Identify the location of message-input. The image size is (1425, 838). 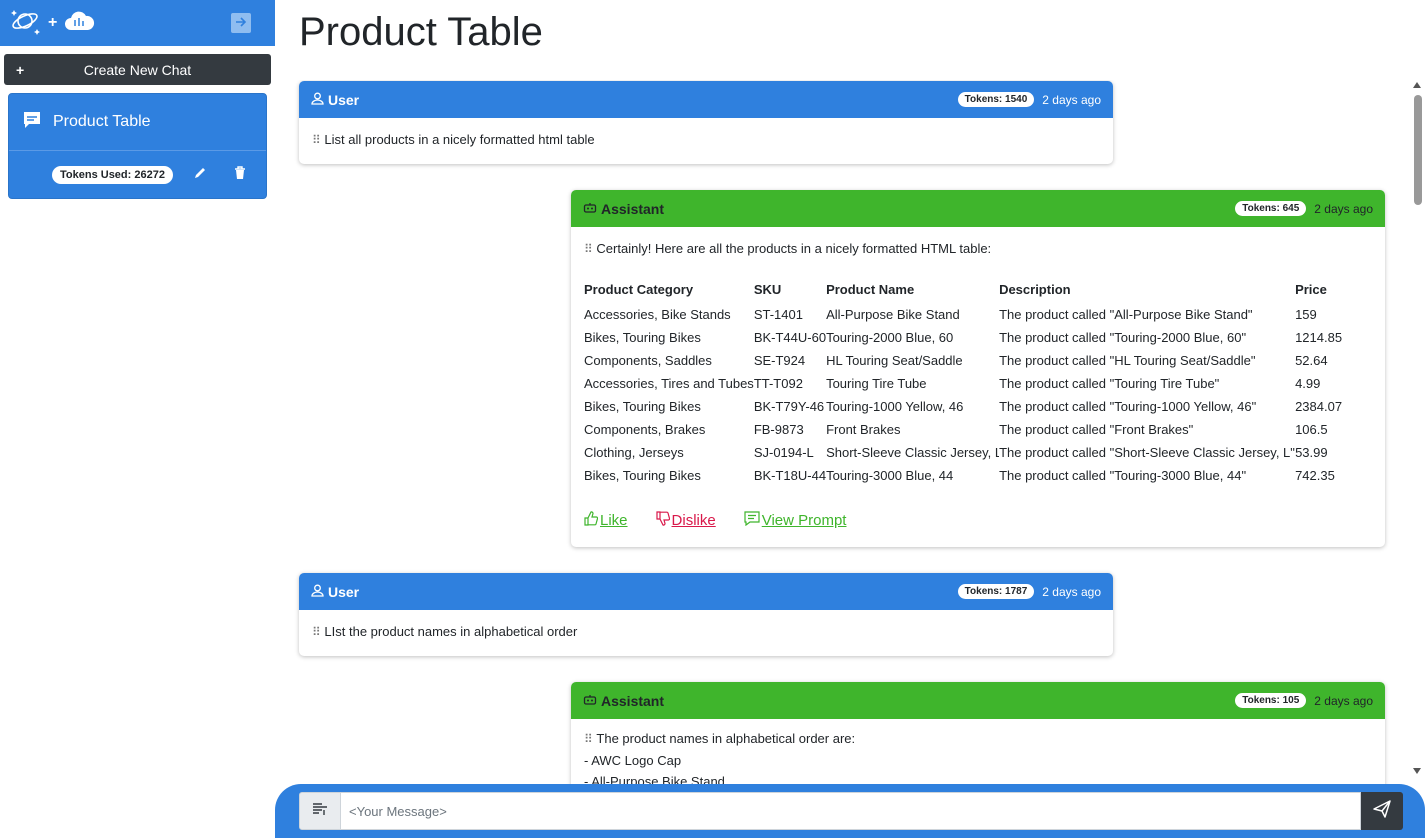
(851, 811).